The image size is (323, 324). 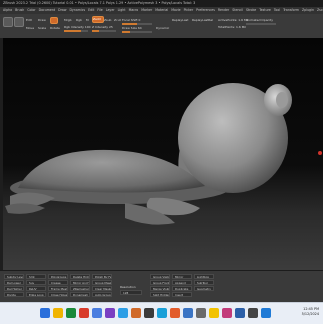 I want to click on shelf-button-append: Append, so click(x=182, y=282).